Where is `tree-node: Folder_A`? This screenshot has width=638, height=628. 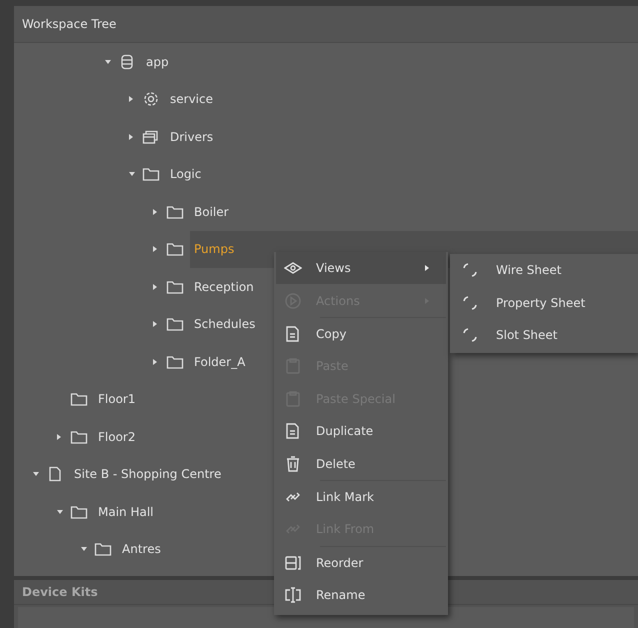
tree-node: Folder_A is located at coordinates (220, 361).